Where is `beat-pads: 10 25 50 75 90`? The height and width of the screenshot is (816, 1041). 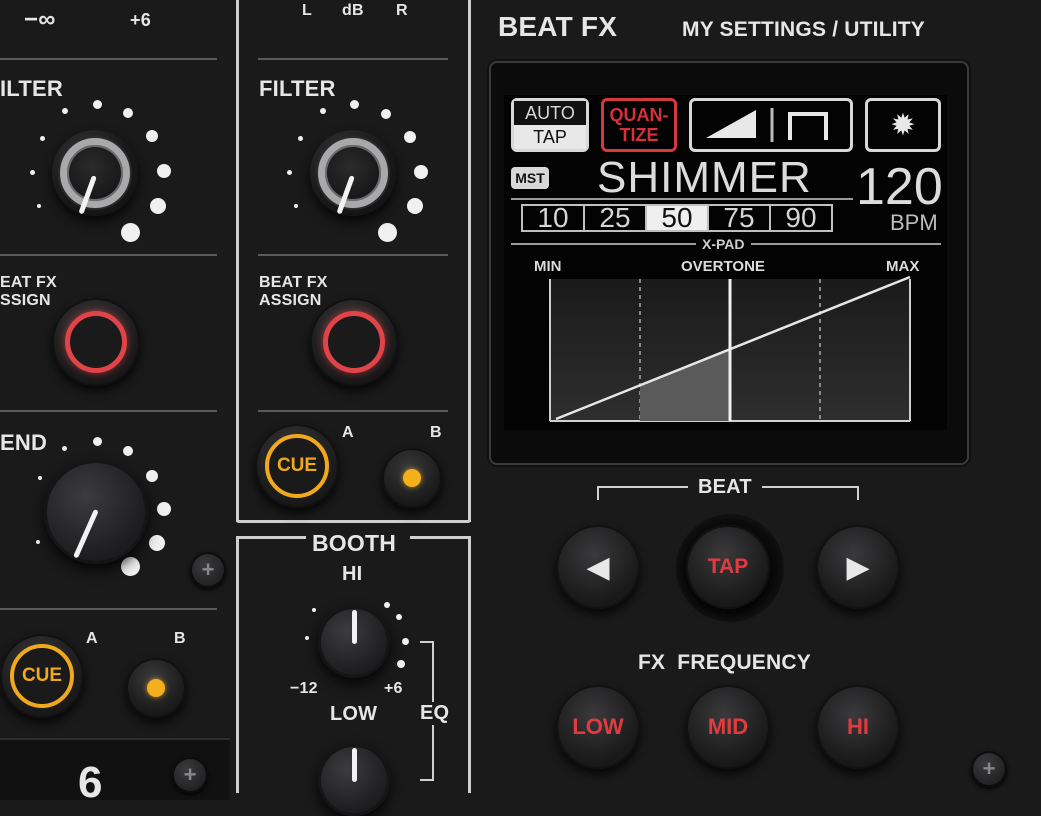 beat-pads: 10 25 50 75 90 is located at coordinates (677, 217).